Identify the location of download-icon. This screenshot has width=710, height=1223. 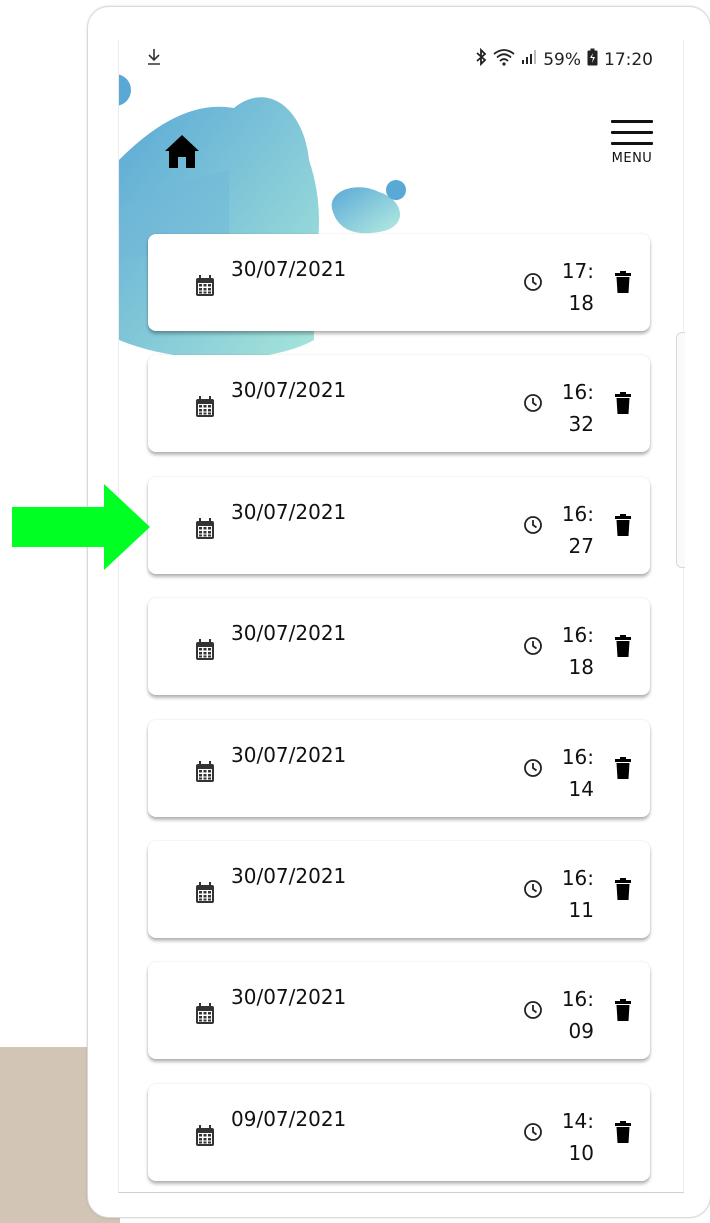
(154, 59).